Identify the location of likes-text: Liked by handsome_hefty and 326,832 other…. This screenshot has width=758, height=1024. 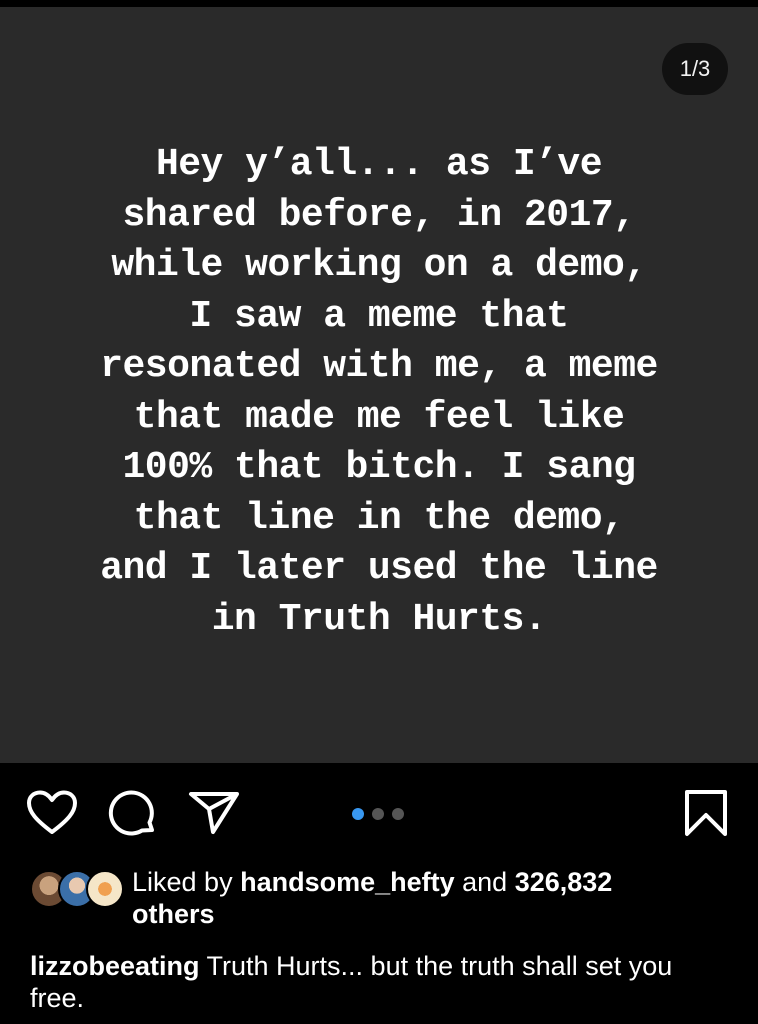
(432, 898).